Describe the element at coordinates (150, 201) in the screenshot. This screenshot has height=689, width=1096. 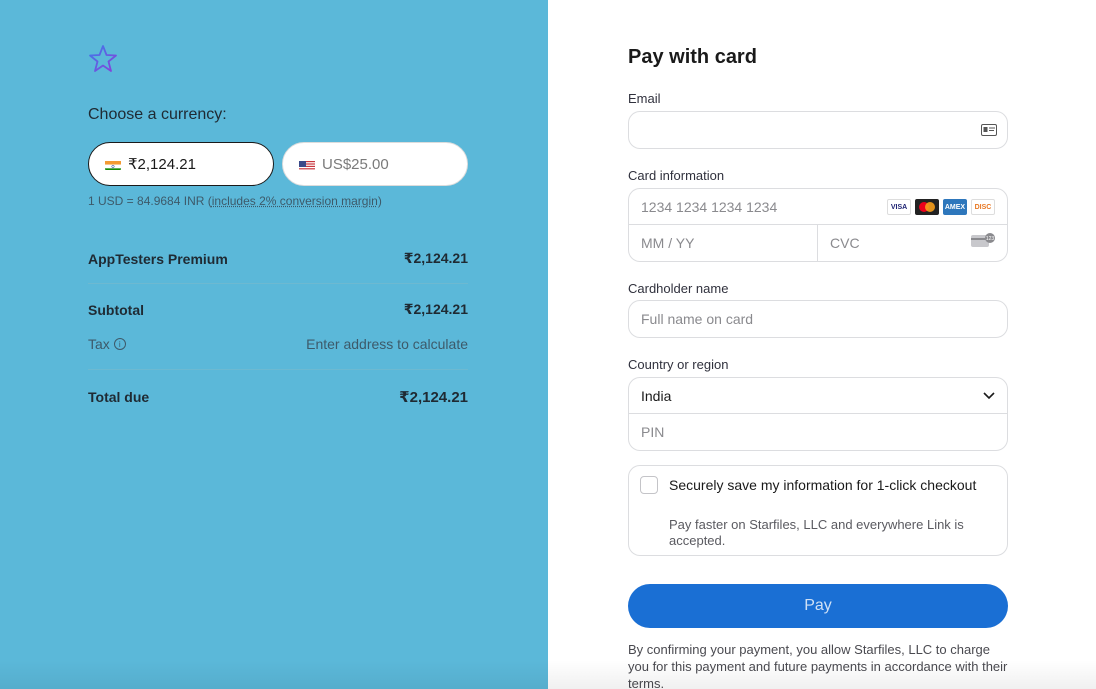
I see `rate-prefix: 1 USD = 84.9684 INR (` at that location.